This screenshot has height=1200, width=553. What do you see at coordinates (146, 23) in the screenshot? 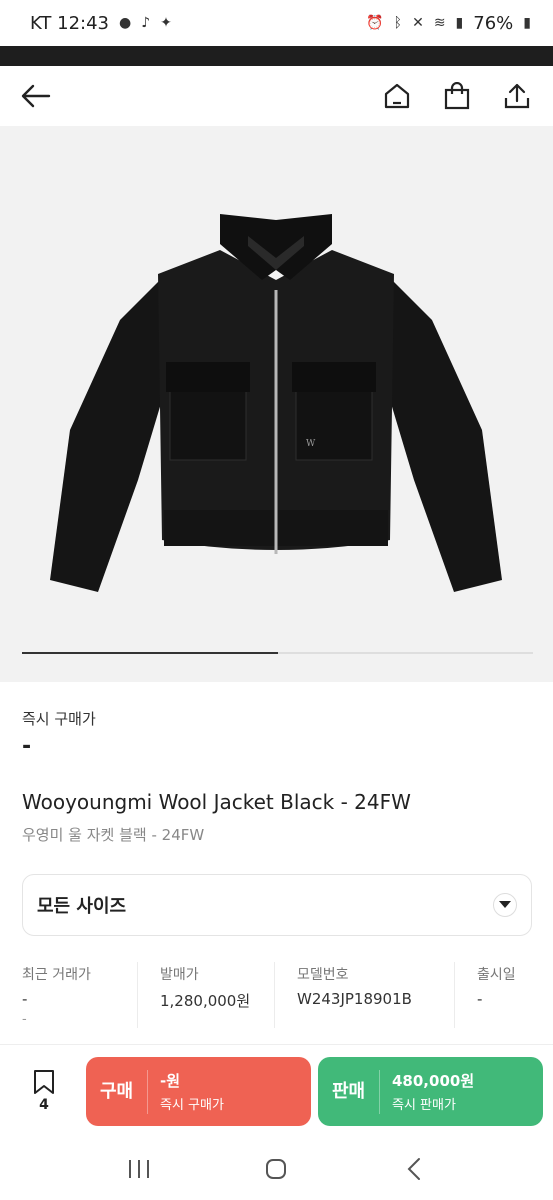
I see `app-icon: ♪` at bounding box center [146, 23].